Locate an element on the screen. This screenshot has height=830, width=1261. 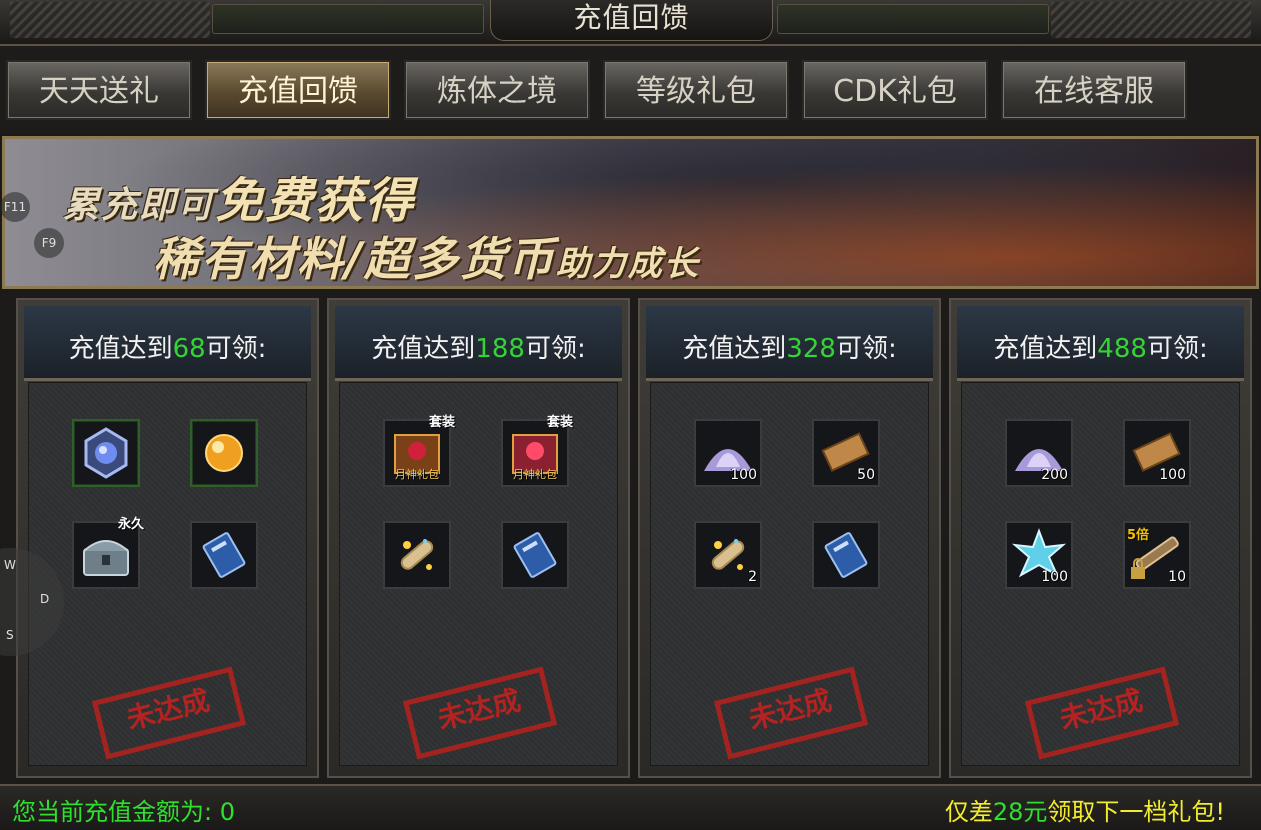
reward-item-slot: 永久 is located at coordinates (108, 553).